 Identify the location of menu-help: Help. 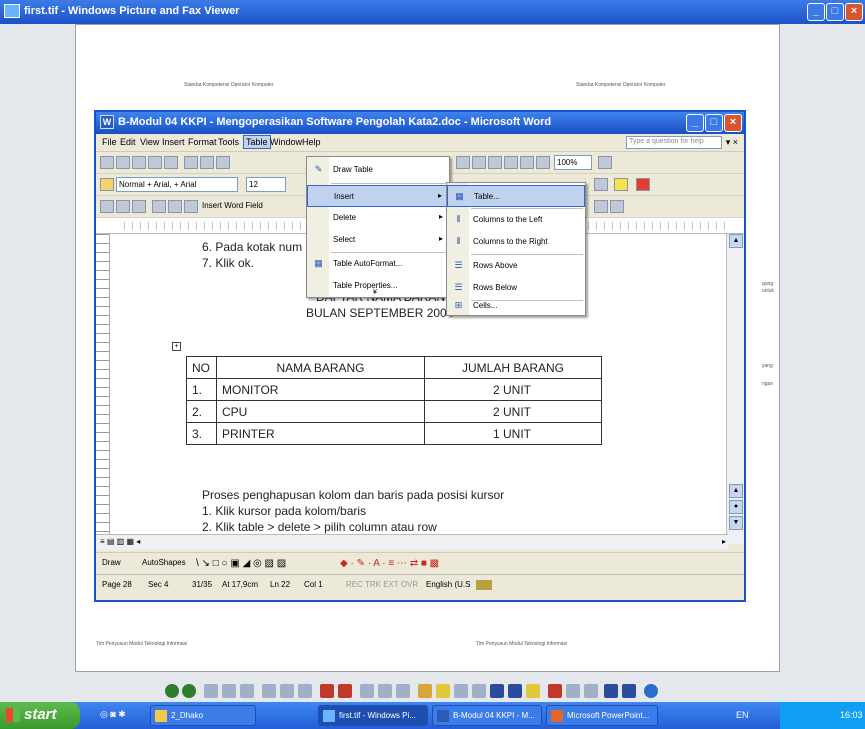
(311, 142).